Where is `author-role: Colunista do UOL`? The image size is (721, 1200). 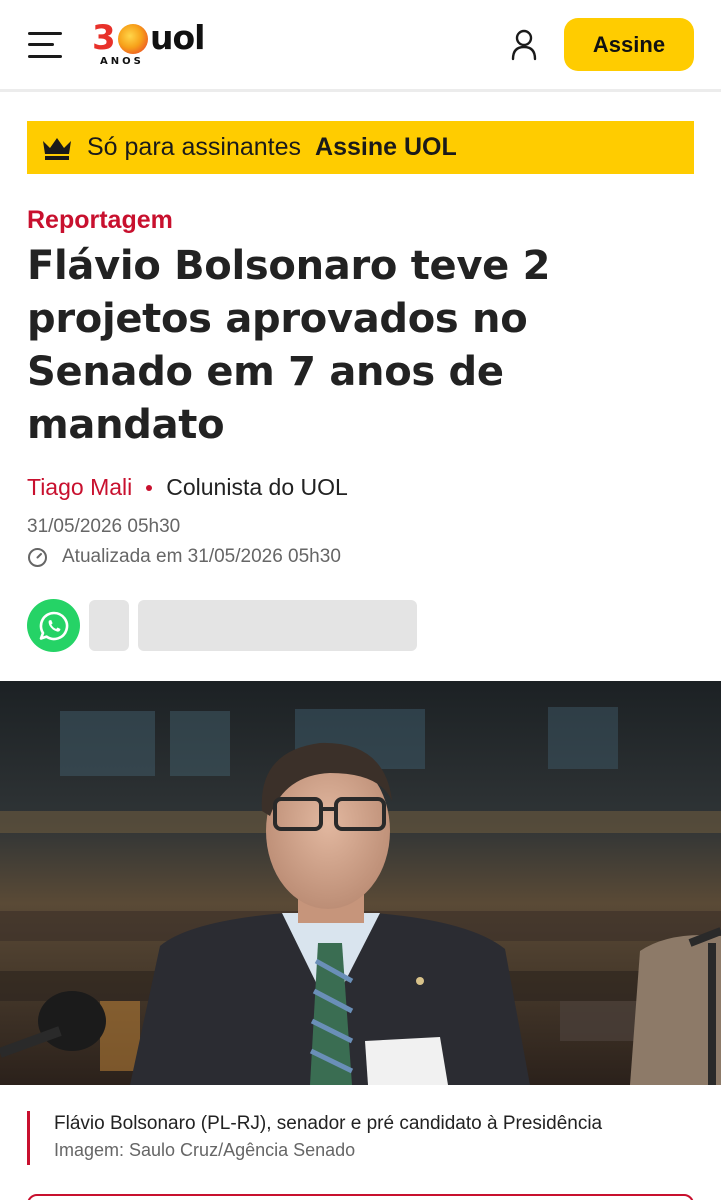
author-role: Colunista do UOL is located at coordinates (257, 487).